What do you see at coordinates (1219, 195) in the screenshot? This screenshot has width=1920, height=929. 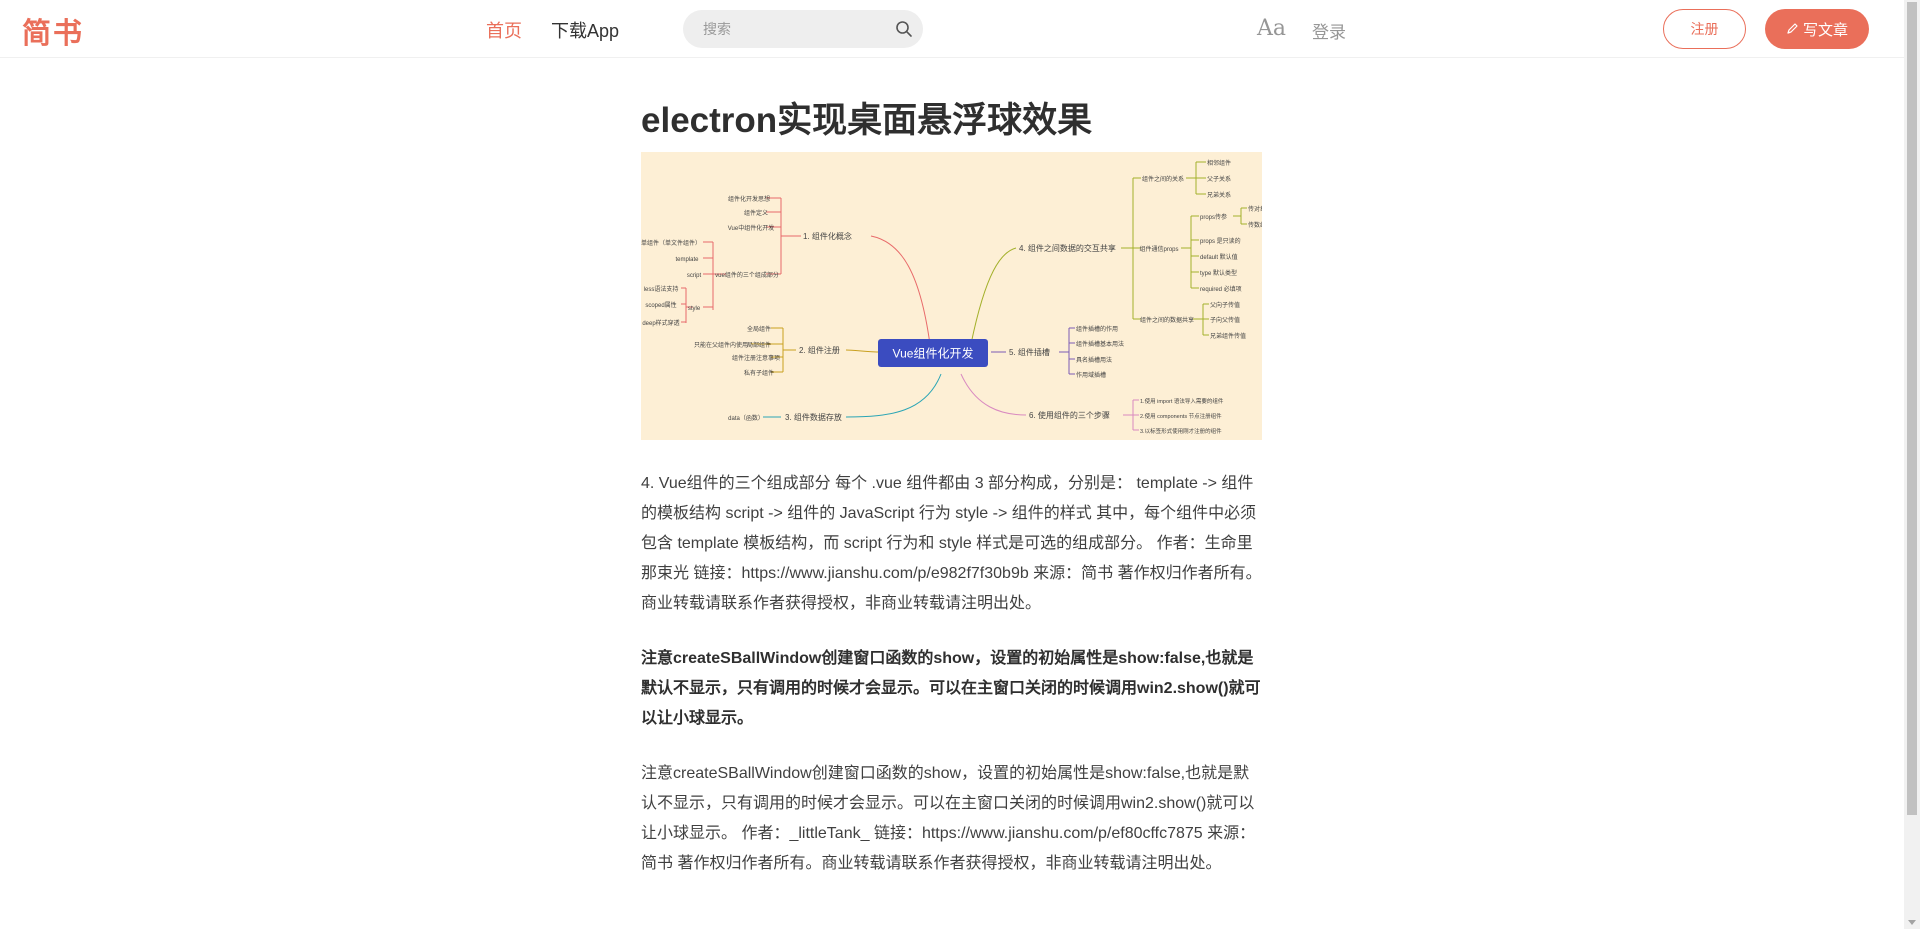 I see `mindmap-leaf: 兄弟关系` at bounding box center [1219, 195].